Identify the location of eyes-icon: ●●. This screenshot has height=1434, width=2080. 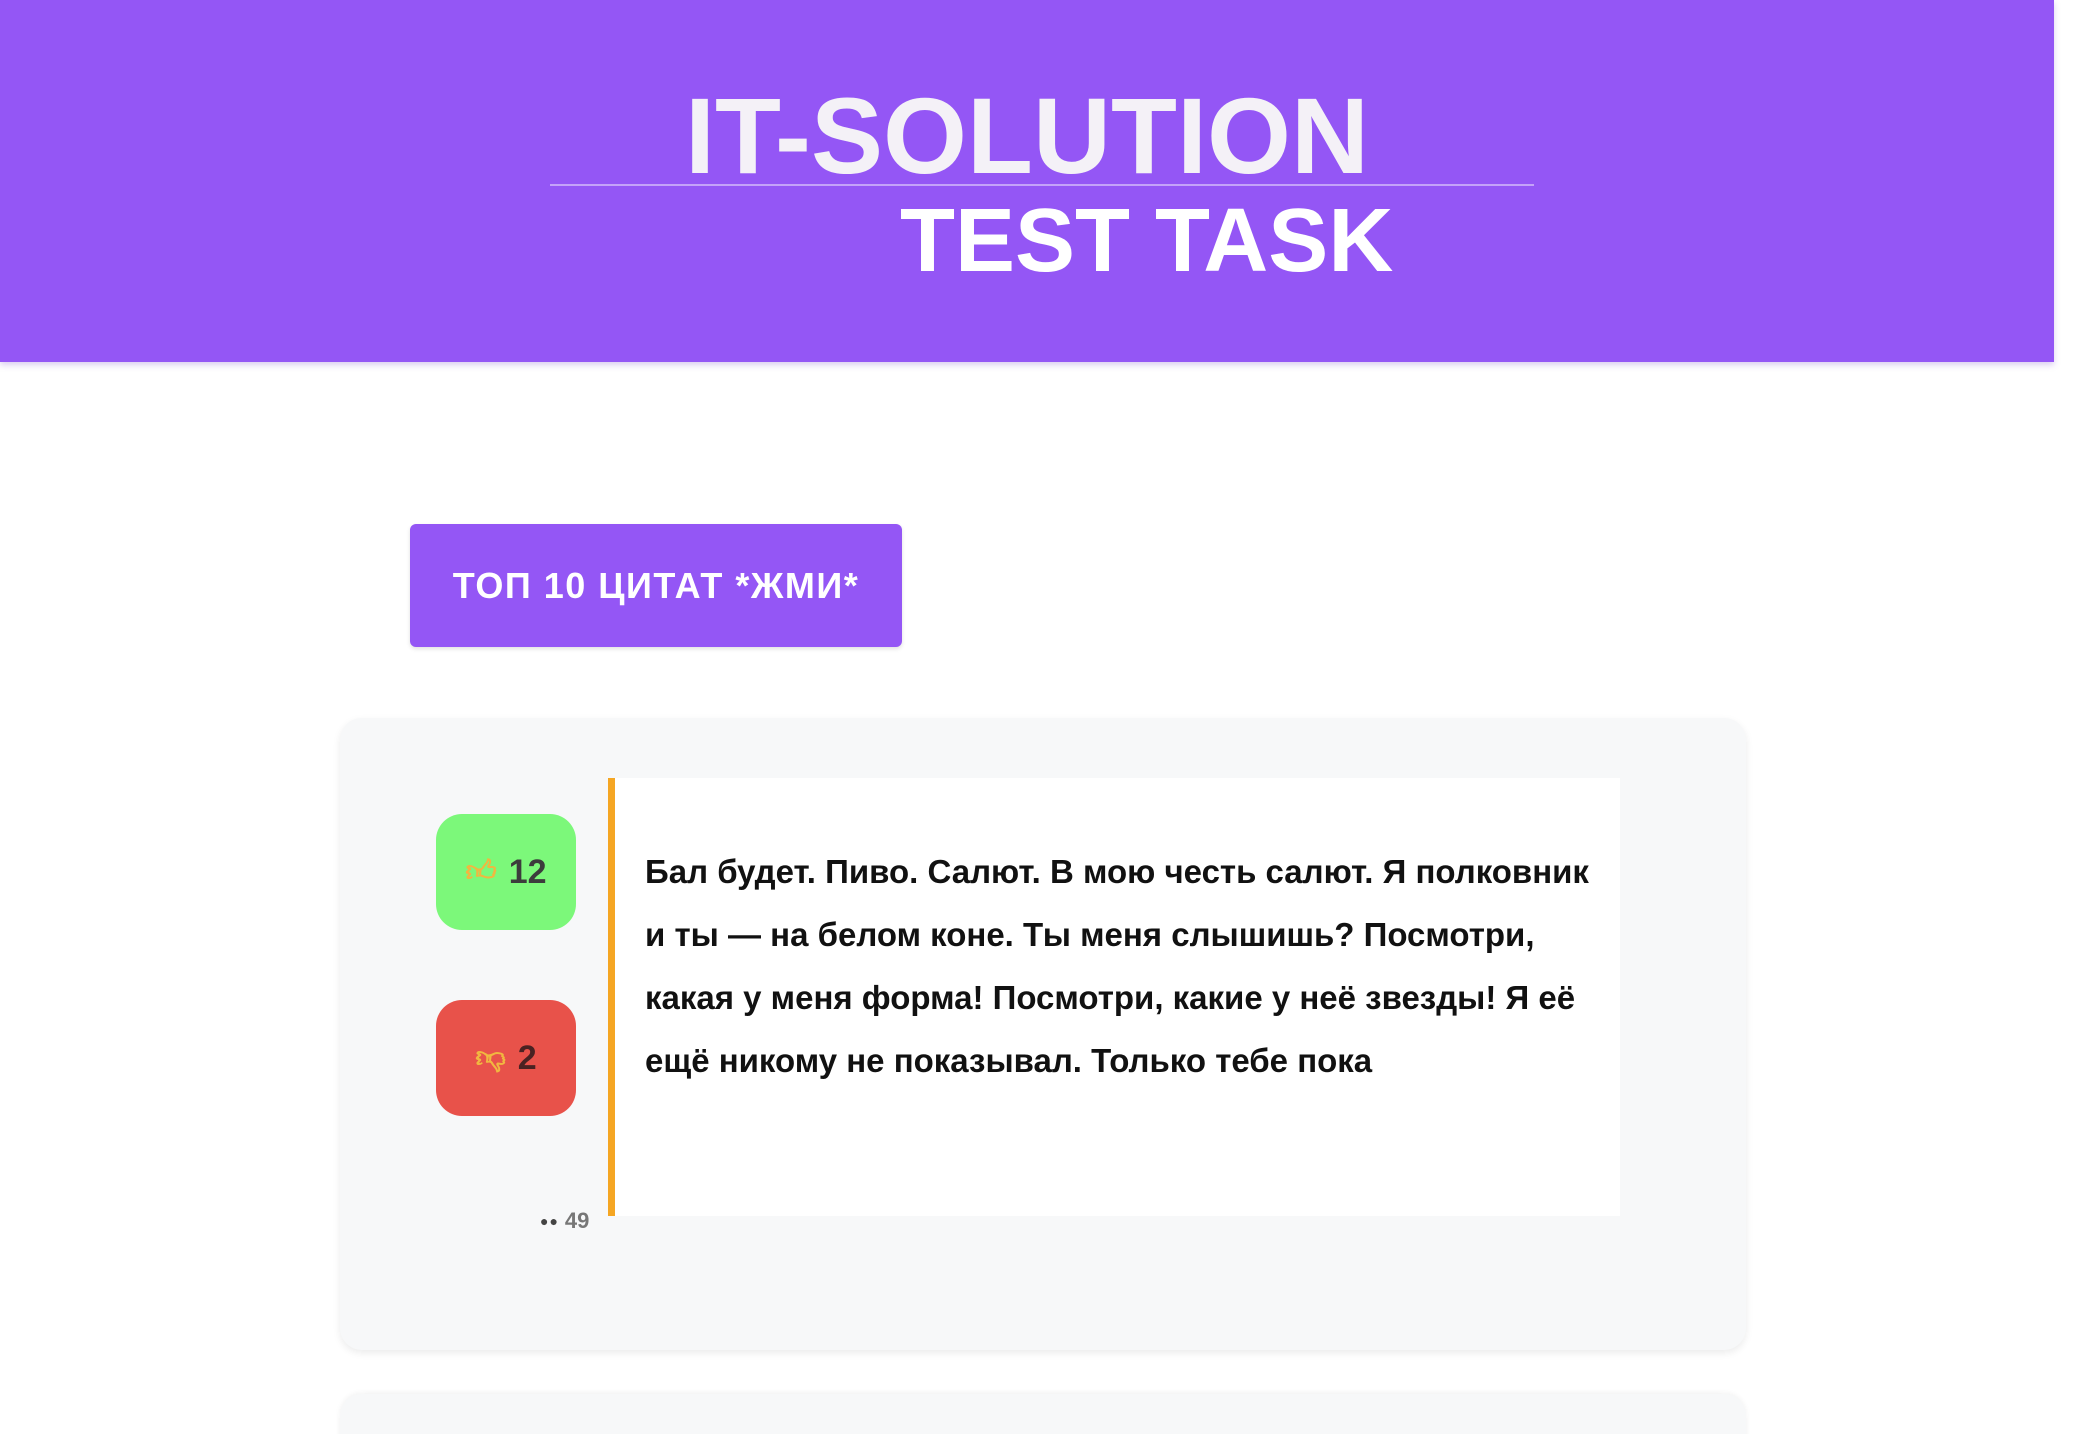
(549, 1221).